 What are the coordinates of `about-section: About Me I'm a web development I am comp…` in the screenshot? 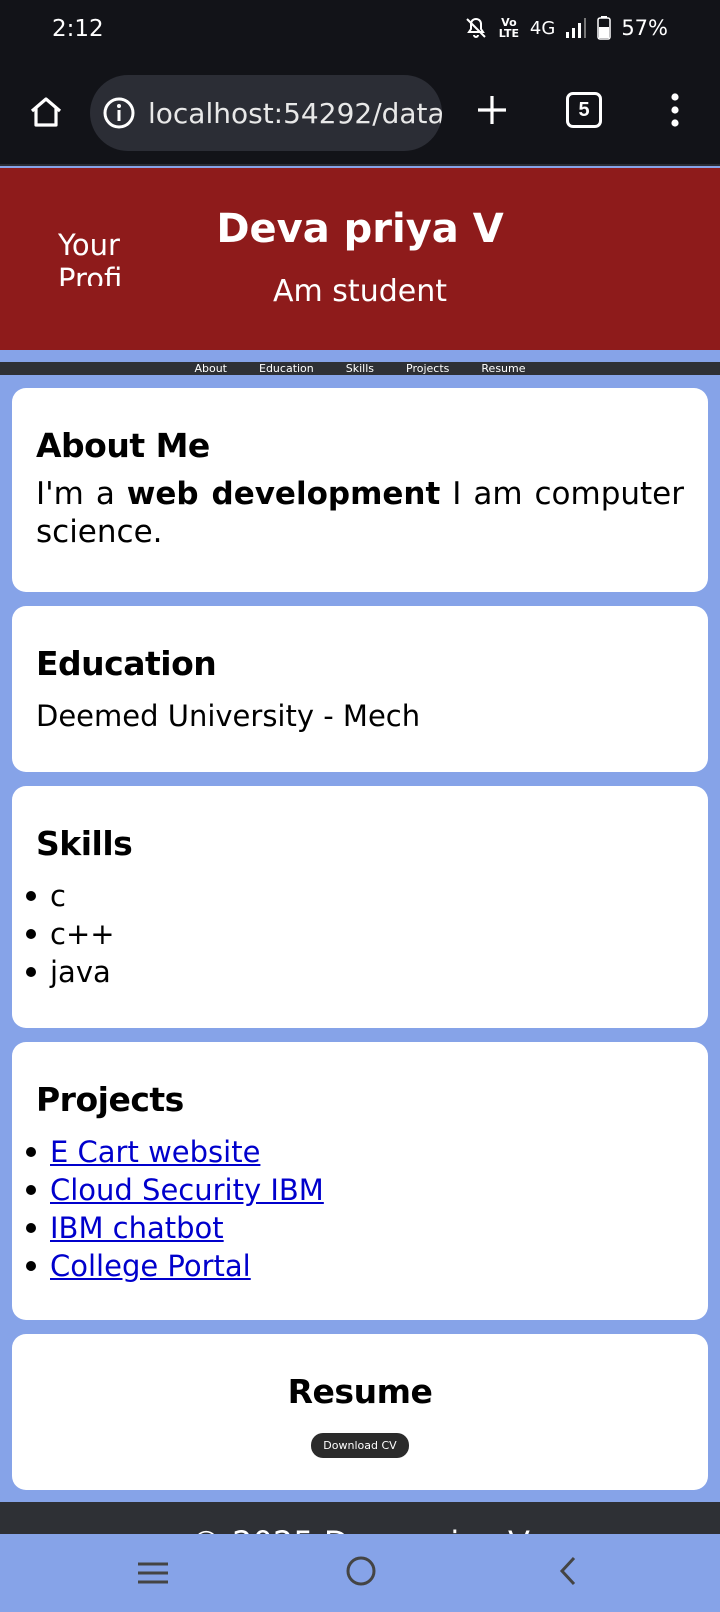 It's located at (360, 490).